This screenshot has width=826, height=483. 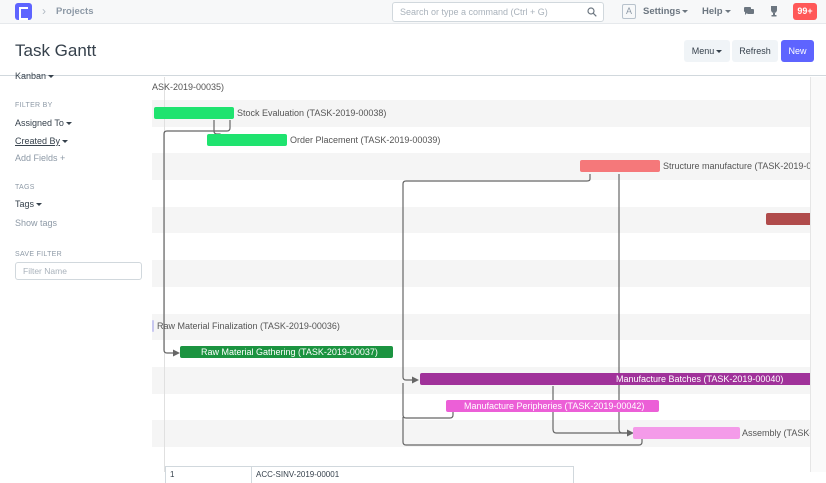 What do you see at coordinates (36, 158) in the screenshot?
I see `add-fields-label: Add Fields` at bounding box center [36, 158].